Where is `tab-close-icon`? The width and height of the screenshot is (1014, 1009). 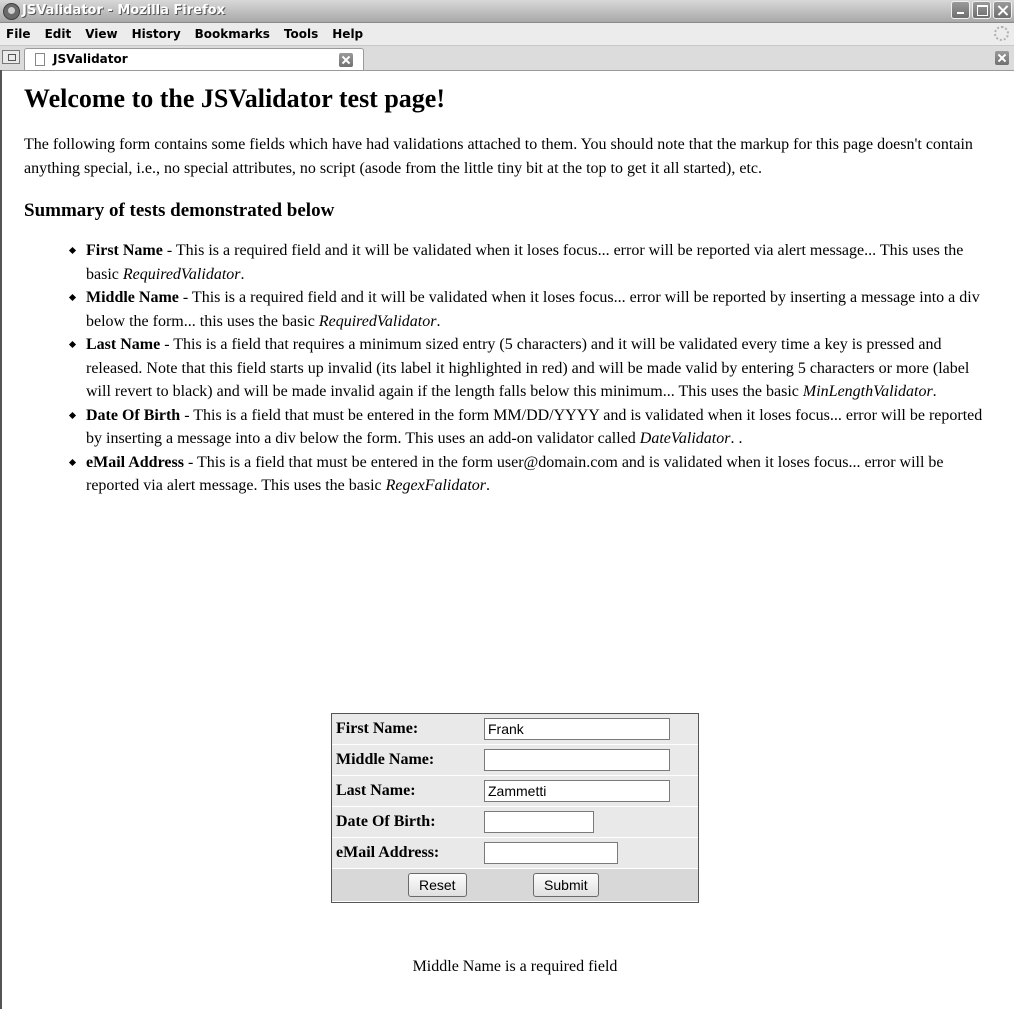 tab-close-icon is located at coordinates (346, 60).